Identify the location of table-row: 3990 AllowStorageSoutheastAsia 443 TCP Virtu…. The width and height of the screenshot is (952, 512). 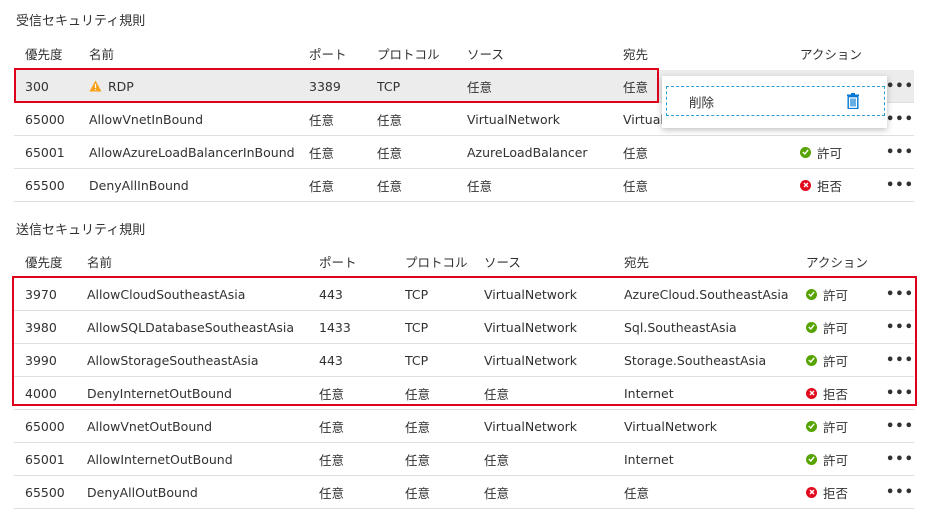
(464, 360).